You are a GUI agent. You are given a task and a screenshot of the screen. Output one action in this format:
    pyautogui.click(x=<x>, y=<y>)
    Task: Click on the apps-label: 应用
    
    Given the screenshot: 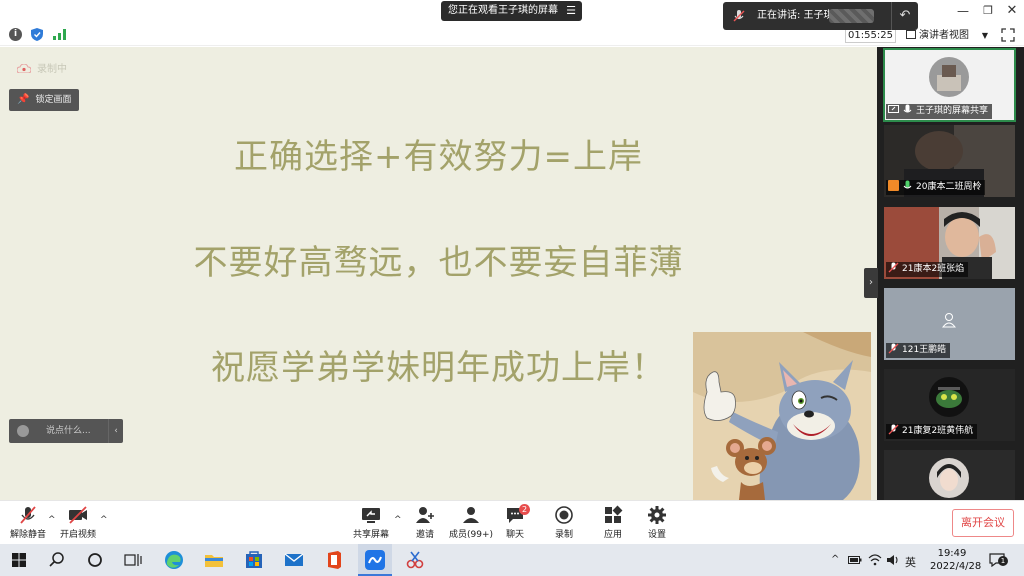 What is the action you would take?
    pyautogui.click(x=612, y=535)
    